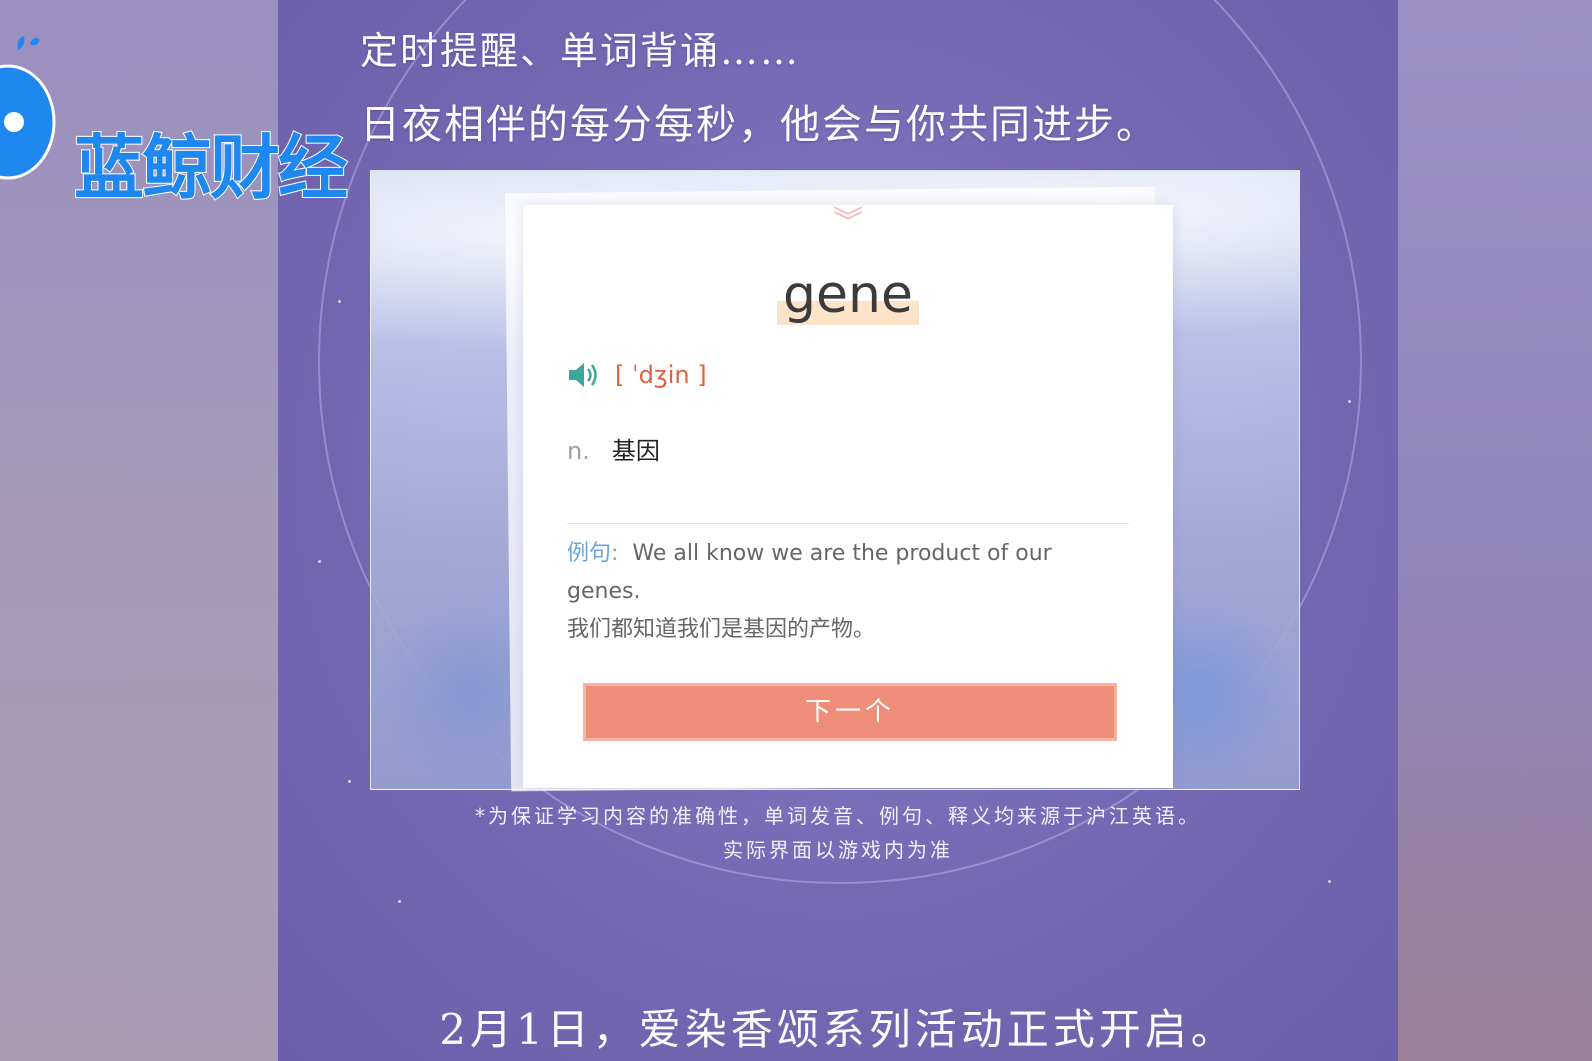  I want to click on vocab-word: gene, so click(848, 295).